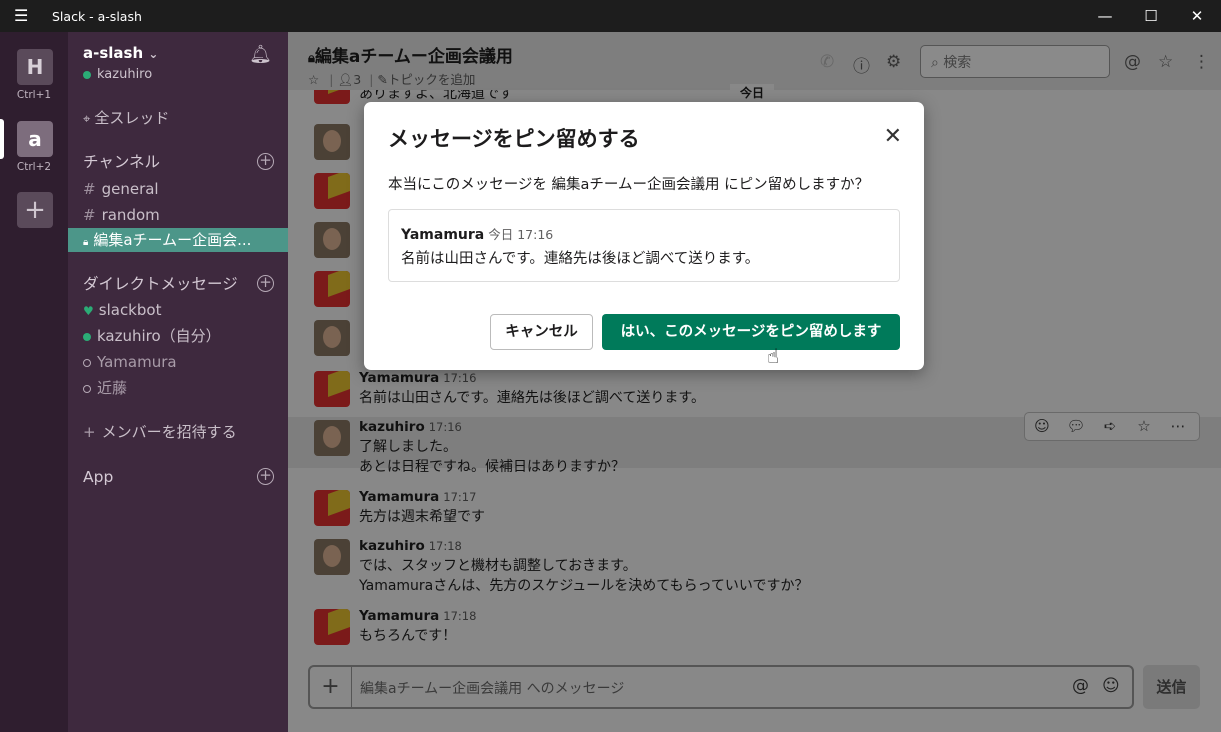 Image resolution: width=1221 pixels, height=732 pixels. What do you see at coordinates (35, 67) in the screenshot?
I see `workspace-h: H` at bounding box center [35, 67].